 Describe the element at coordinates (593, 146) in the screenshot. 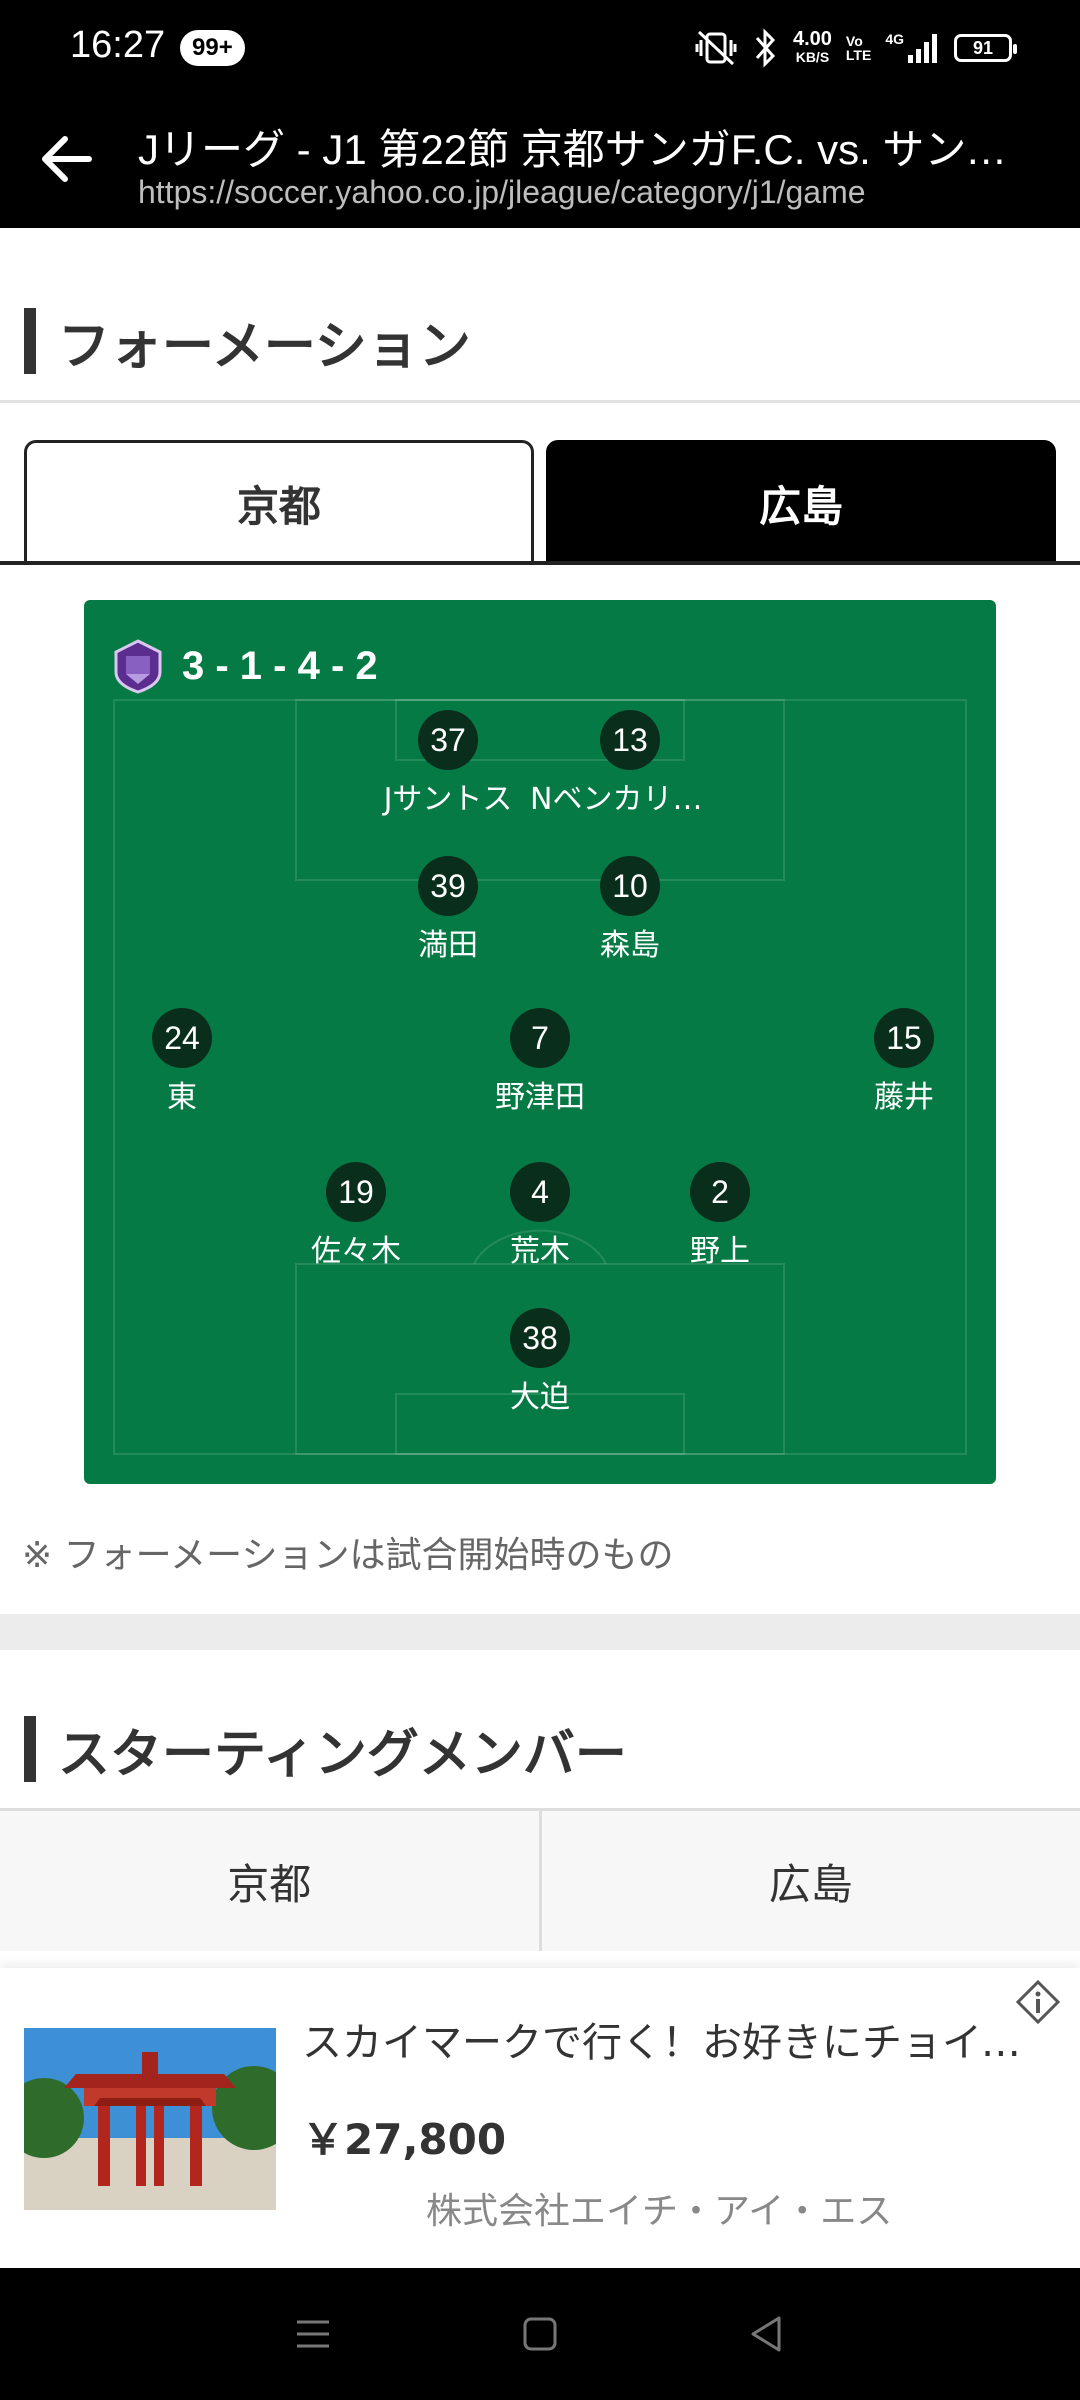

I see `page-title: Jリーグ - J1 第22節 京都サンガF.C. vs. サンフレッチェ広島` at that location.